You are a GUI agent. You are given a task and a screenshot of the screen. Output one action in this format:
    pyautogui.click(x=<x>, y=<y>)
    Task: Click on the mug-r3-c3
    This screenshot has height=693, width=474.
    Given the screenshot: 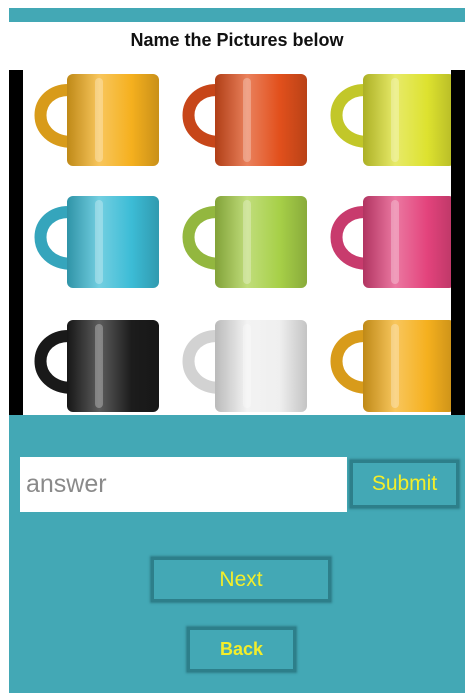 What is the action you would take?
    pyautogui.click(x=390, y=366)
    